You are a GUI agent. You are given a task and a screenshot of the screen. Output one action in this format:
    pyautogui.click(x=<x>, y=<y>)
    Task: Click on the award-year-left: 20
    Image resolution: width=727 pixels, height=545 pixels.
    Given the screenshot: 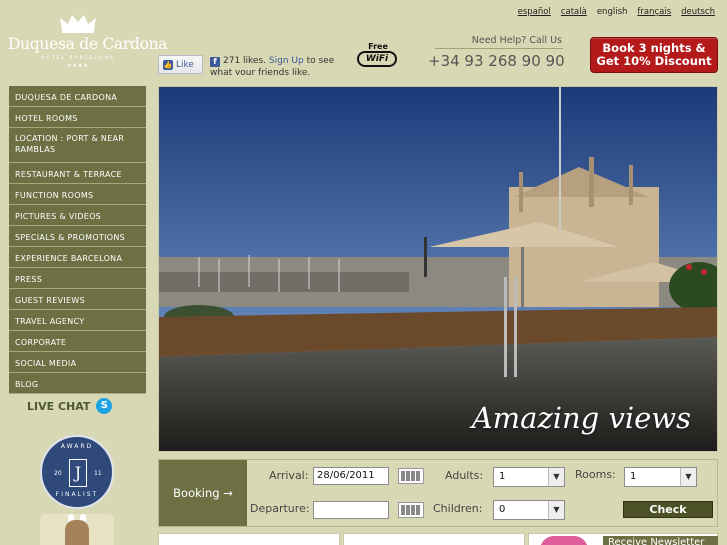 What is the action you would take?
    pyautogui.click(x=58, y=473)
    